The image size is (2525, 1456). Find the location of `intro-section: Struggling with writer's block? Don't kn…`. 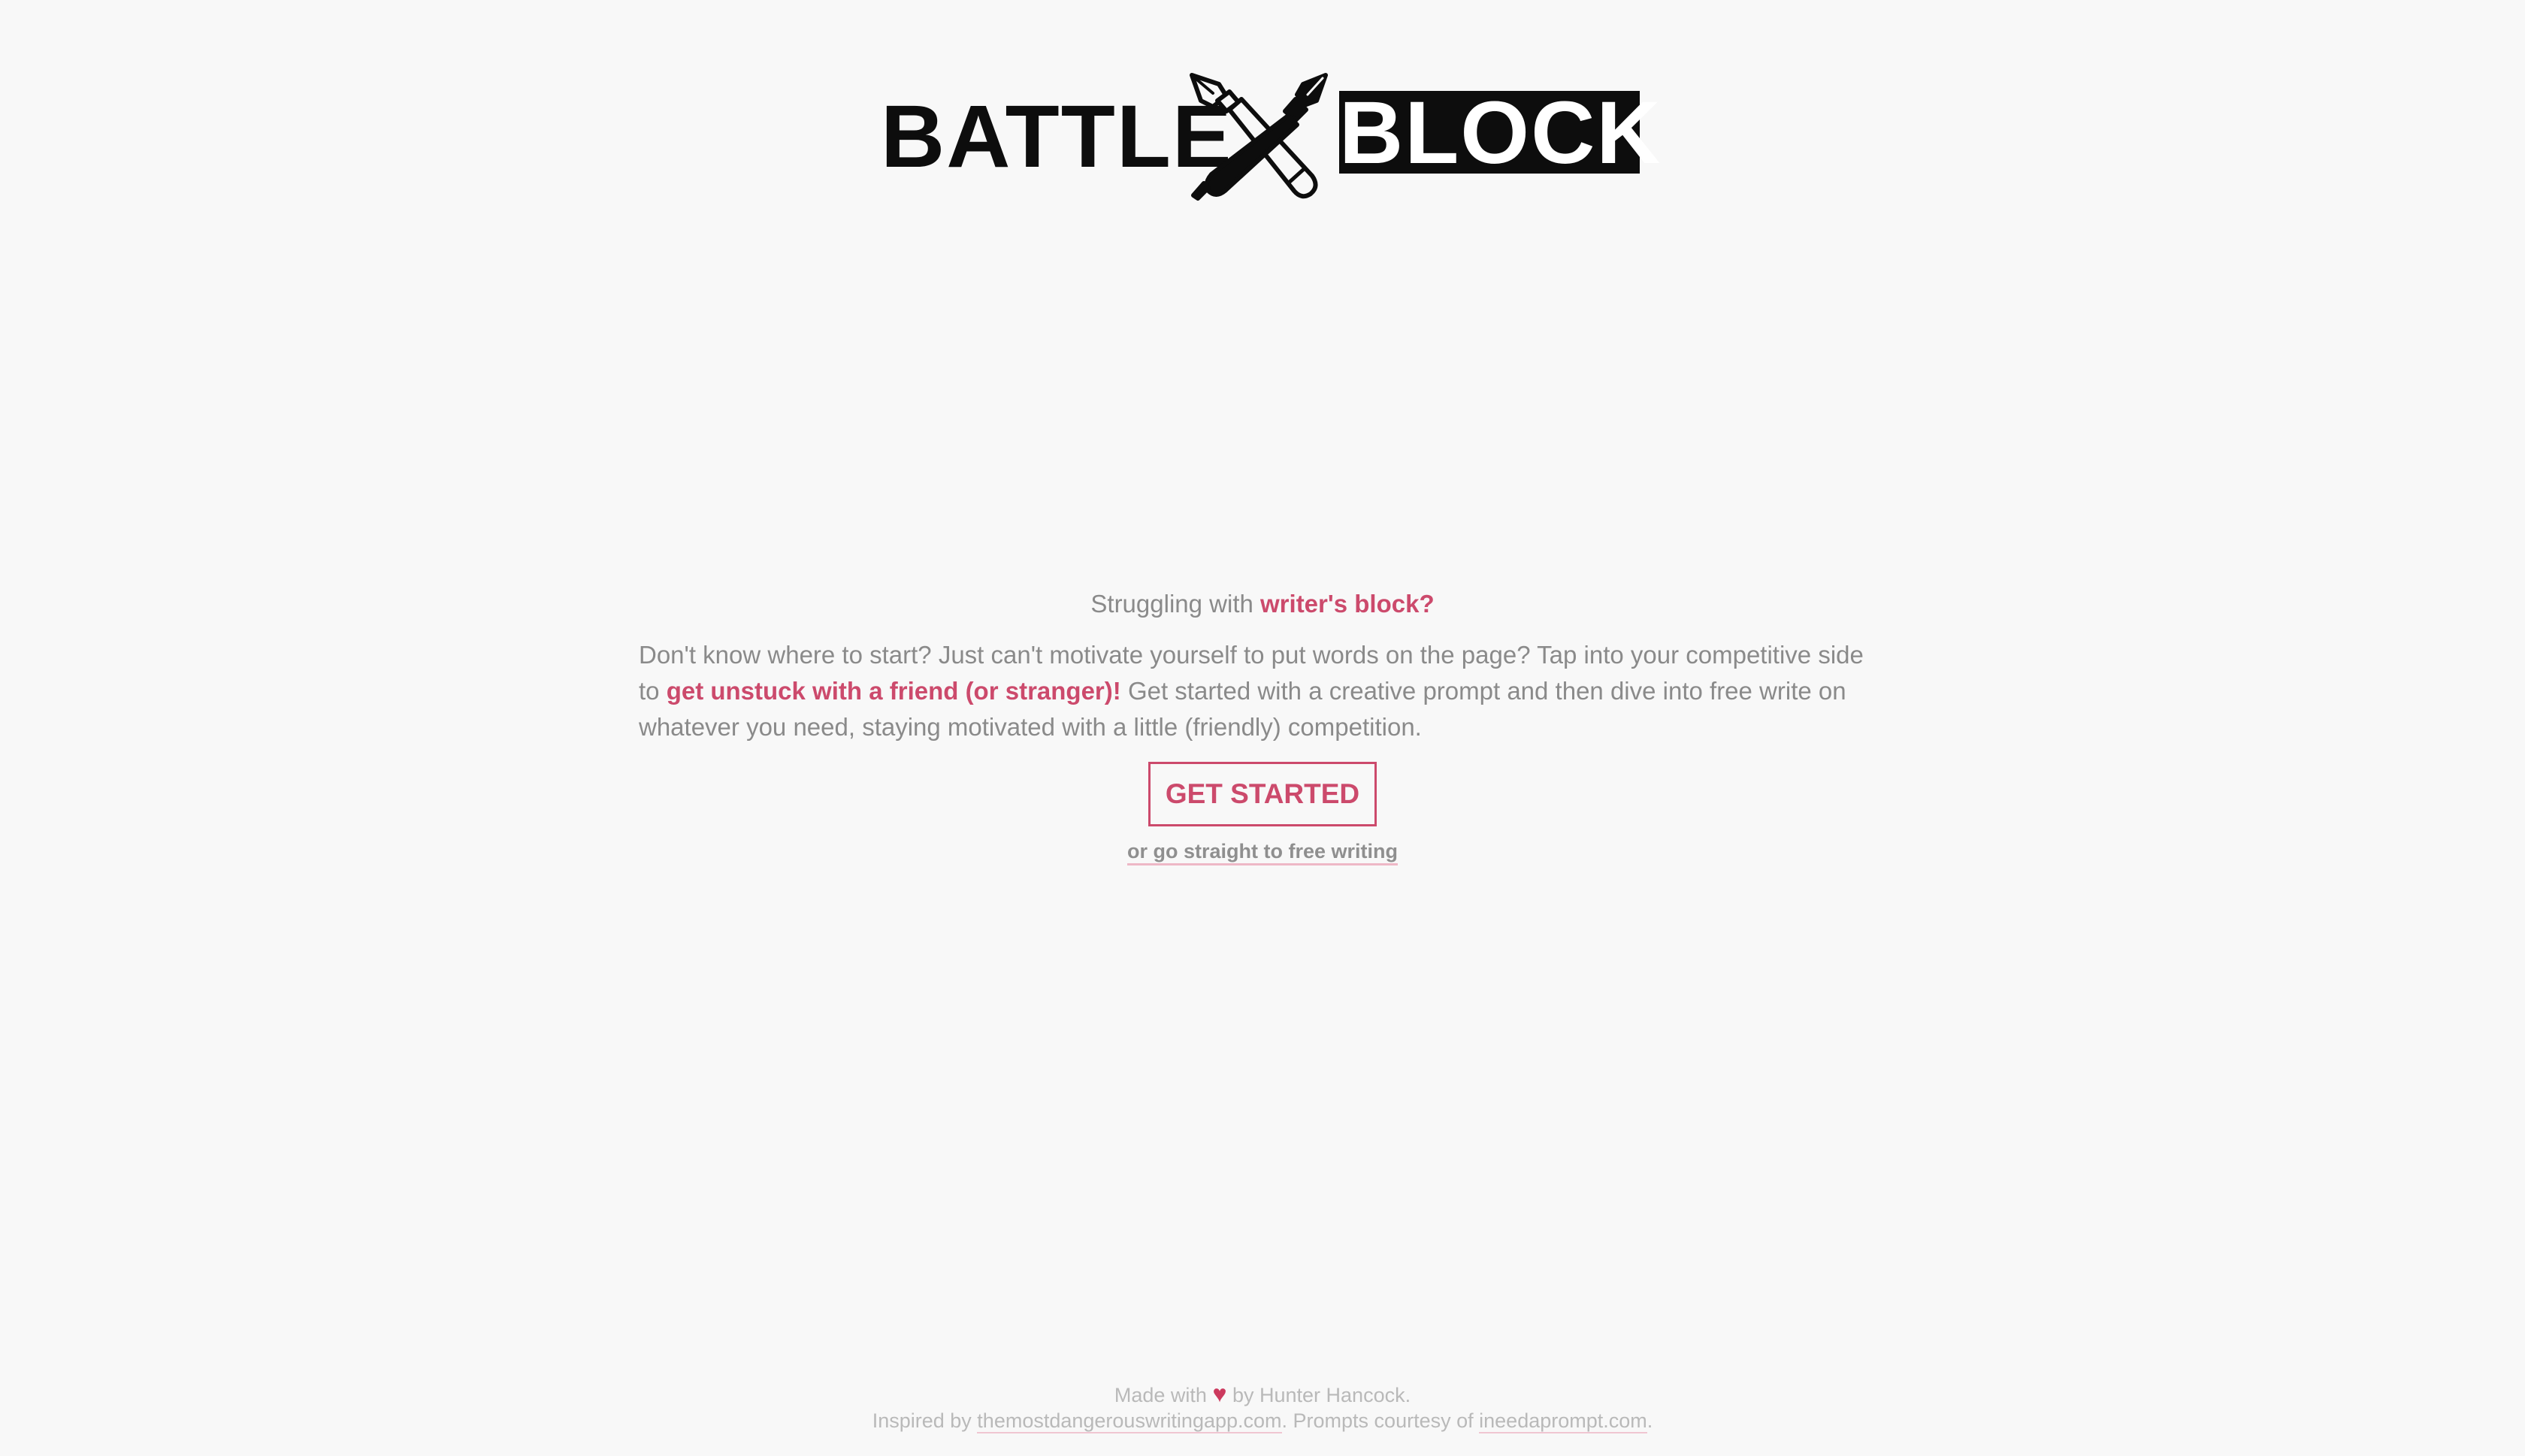

intro-section: Struggling with writer's block? Don't kn… is located at coordinates (1262, 725).